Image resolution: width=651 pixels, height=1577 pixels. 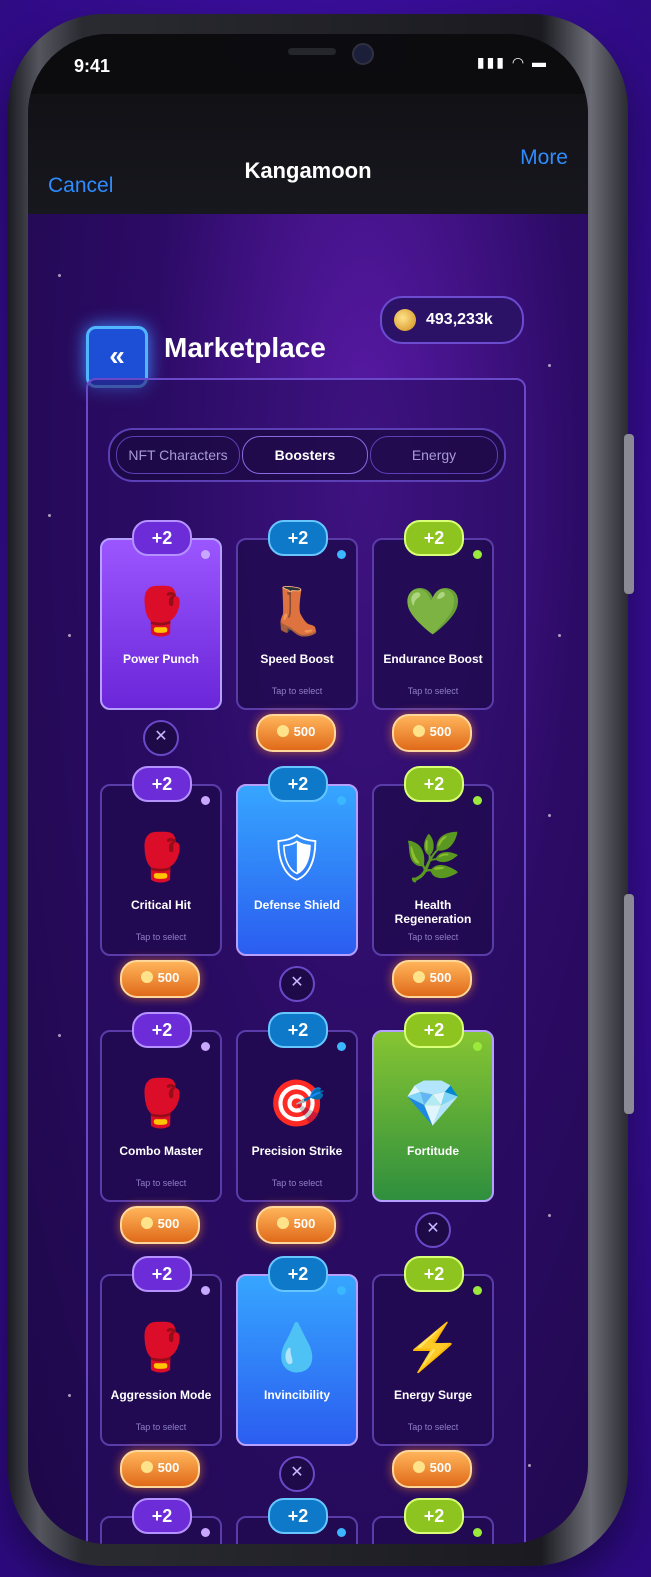 What do you see at coordinates (433, 659) in the screenshot?
I see `booster-name: Endurance Boost` at bounding box center [433, 659].